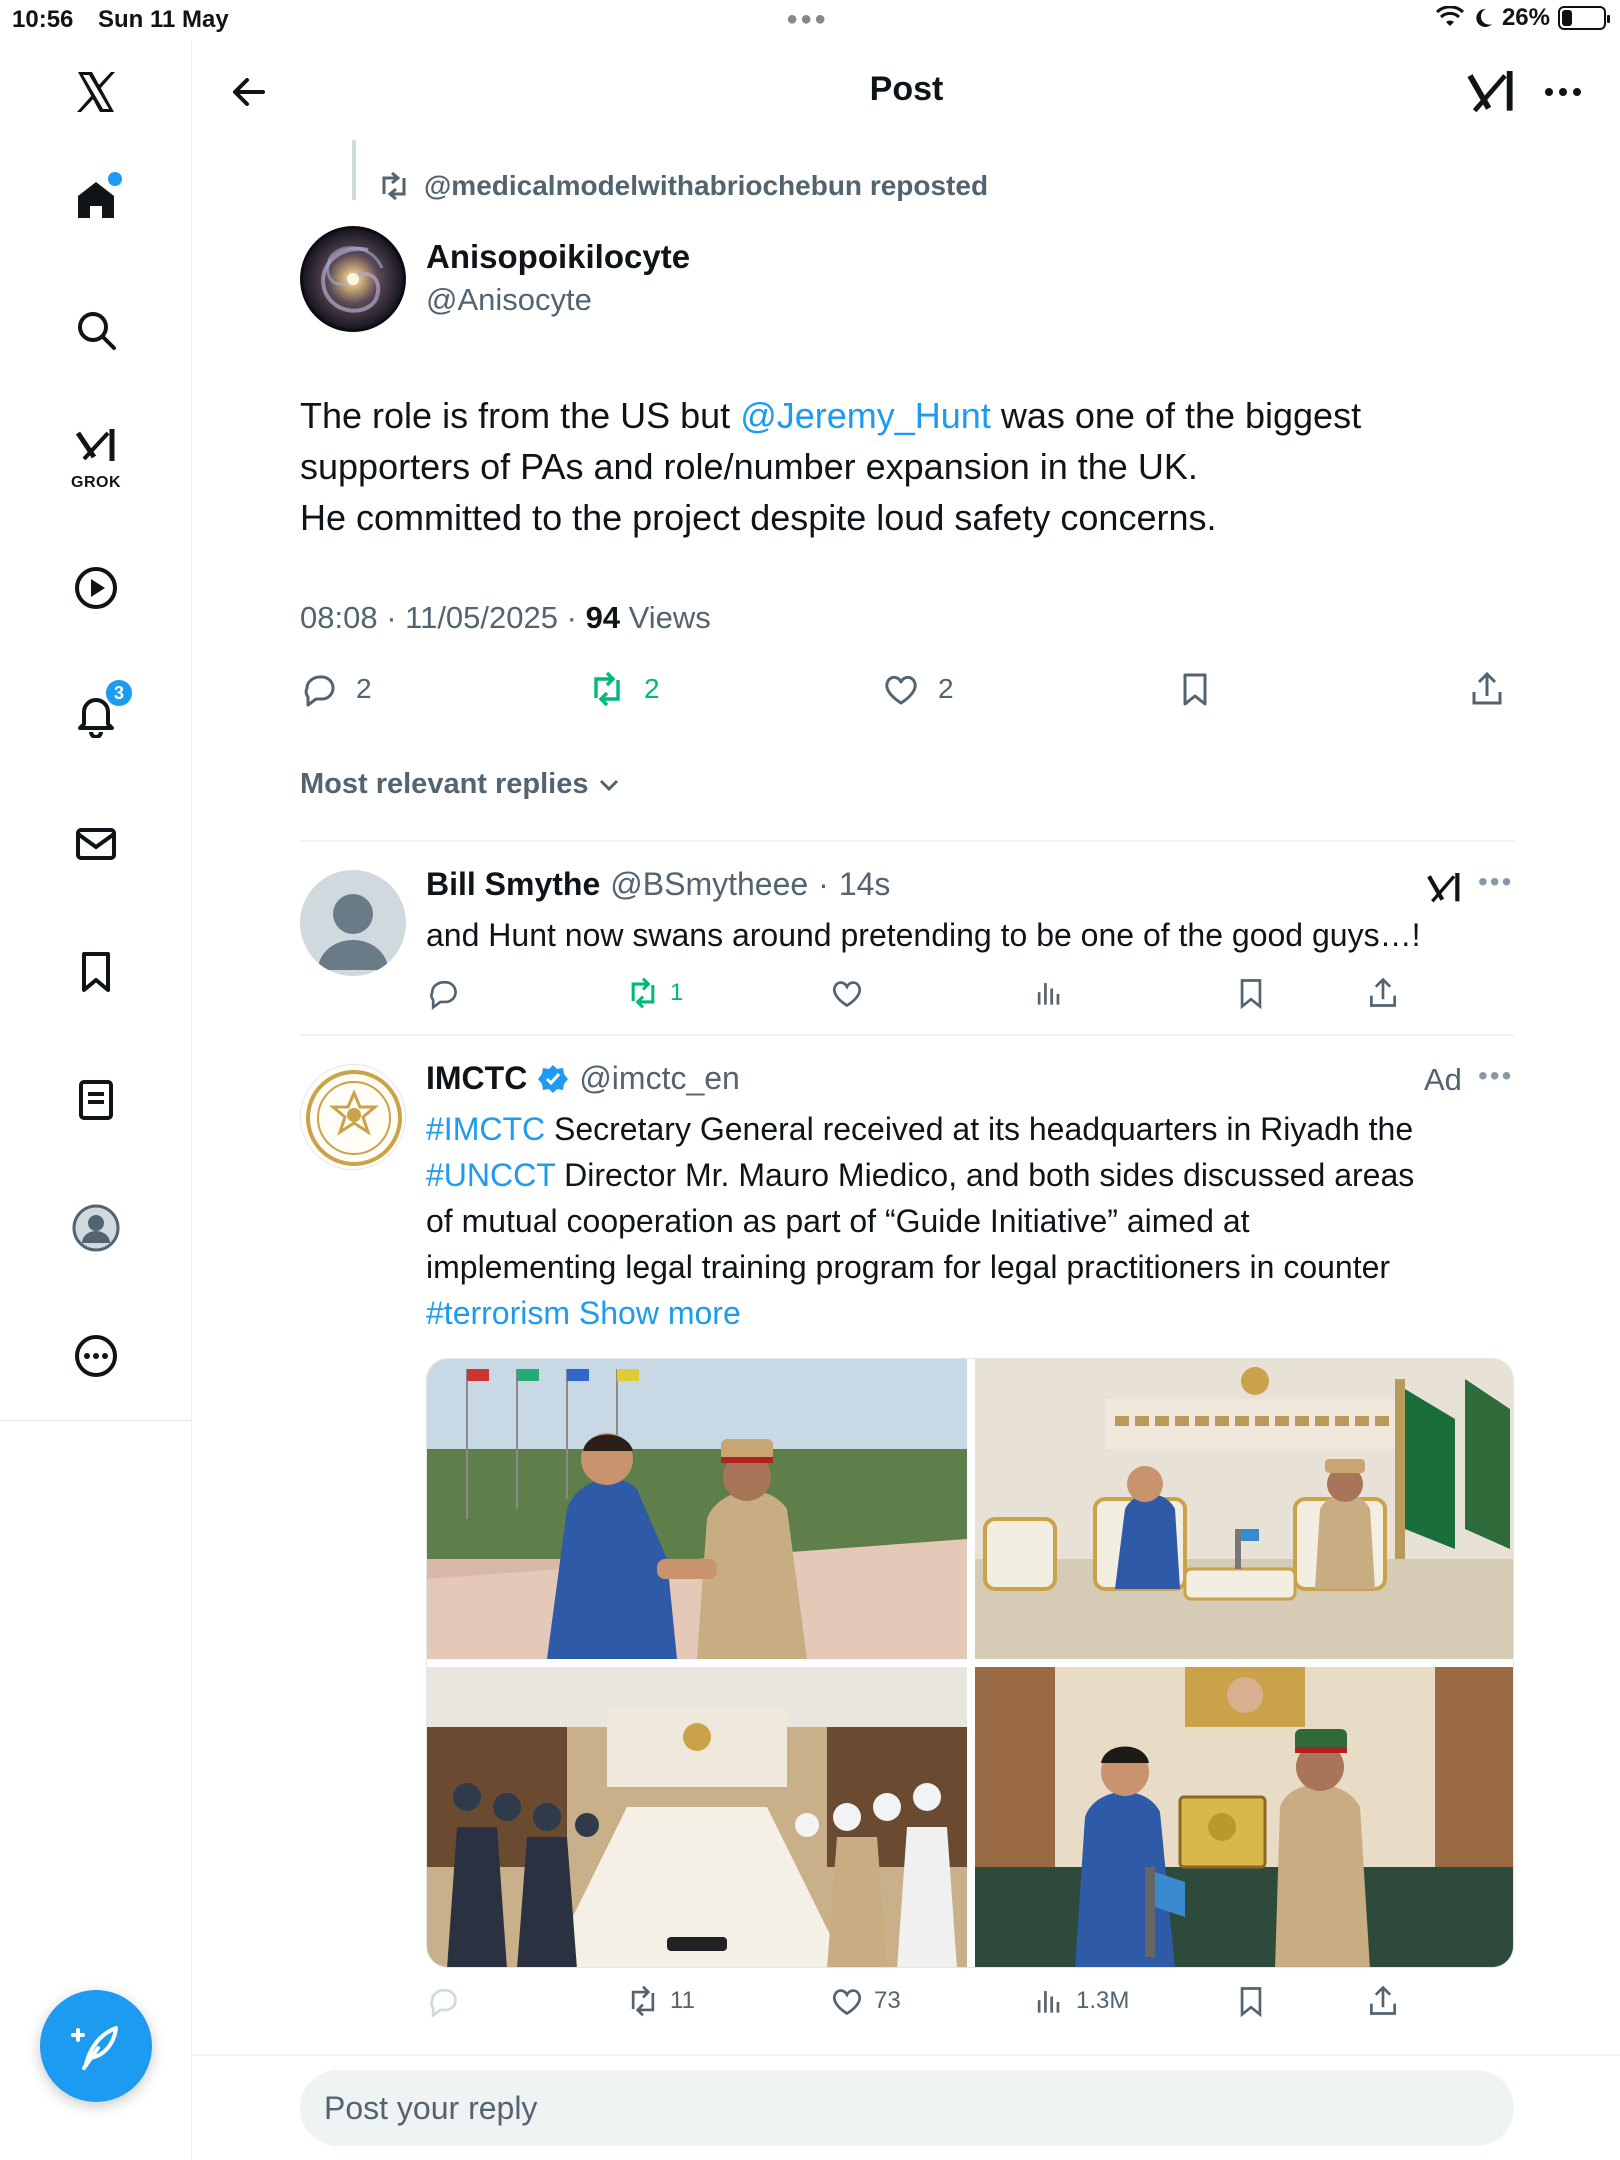 This screenshot has width=1620, height=2160. I want to click on hashtag-link: #IMCTC, so click(485, 1129).